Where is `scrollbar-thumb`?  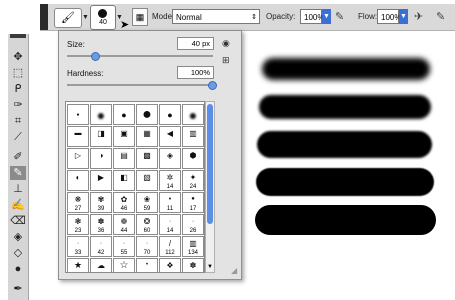
scrollbar-thumb is located at coordinates (210, 164).